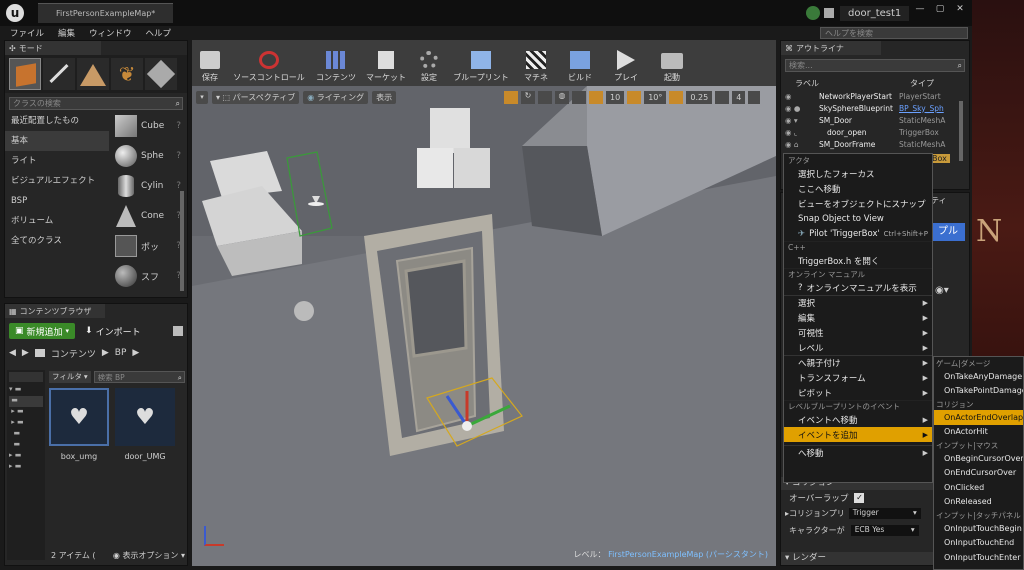 Image resolution: width=1024 pixels, height=570 pixels. I want to click on asset-tile: ♥ door_UMG, so click(145, 424).